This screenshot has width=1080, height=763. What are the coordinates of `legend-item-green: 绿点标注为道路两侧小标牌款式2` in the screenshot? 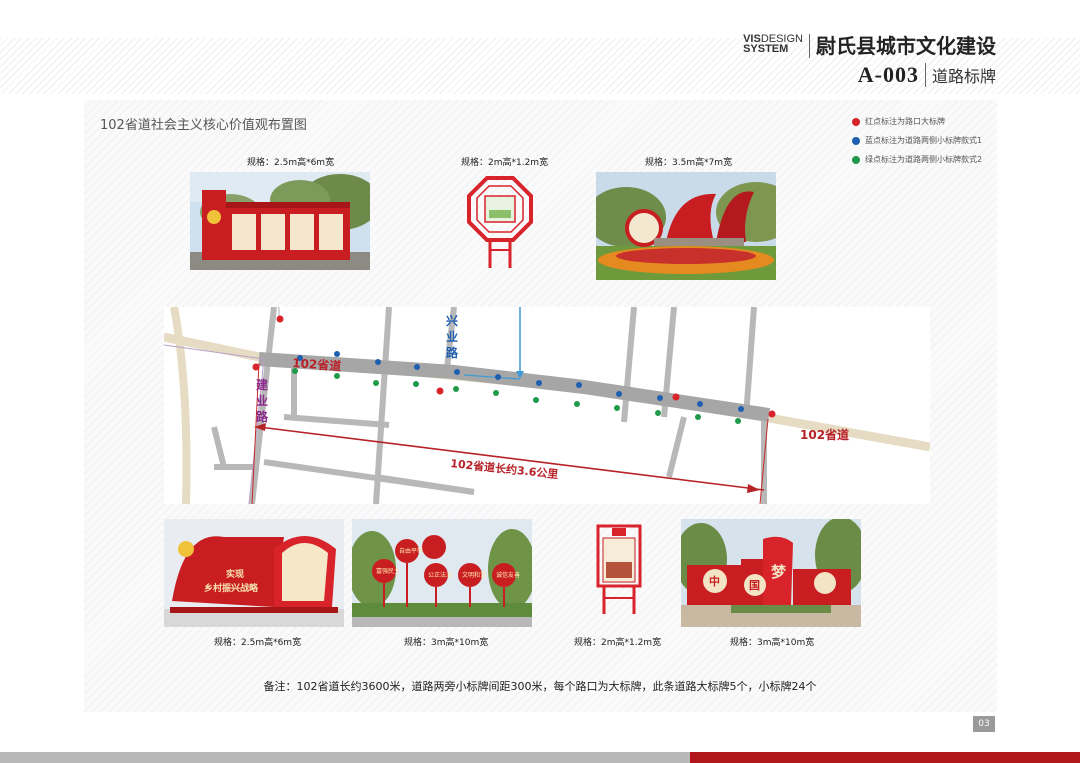 It's located at (917, 159).